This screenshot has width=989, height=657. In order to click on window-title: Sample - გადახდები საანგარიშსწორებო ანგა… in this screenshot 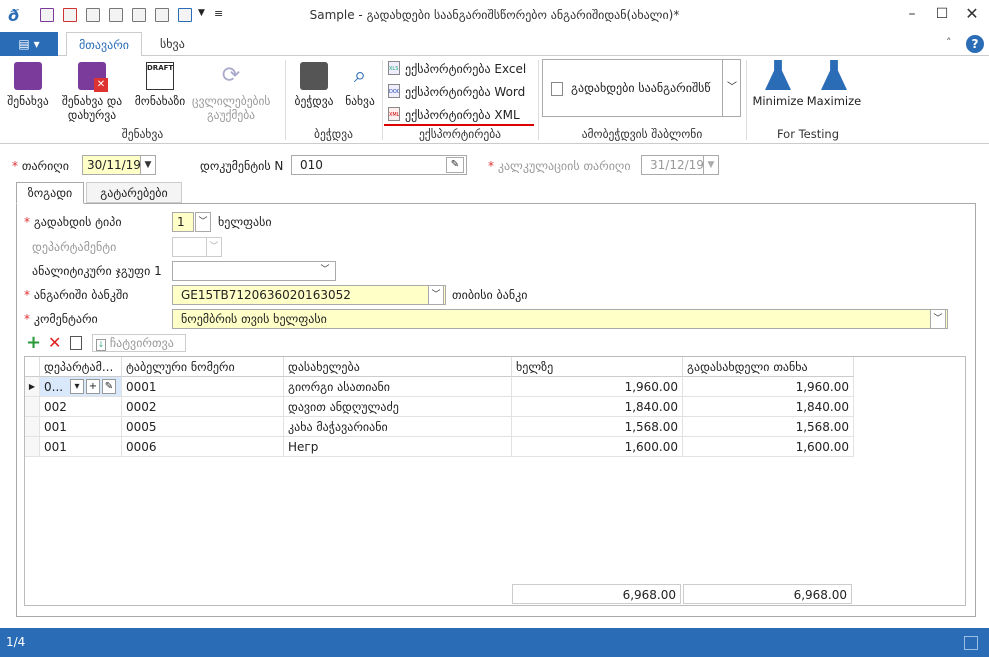, I will do `click(494, 15)`.